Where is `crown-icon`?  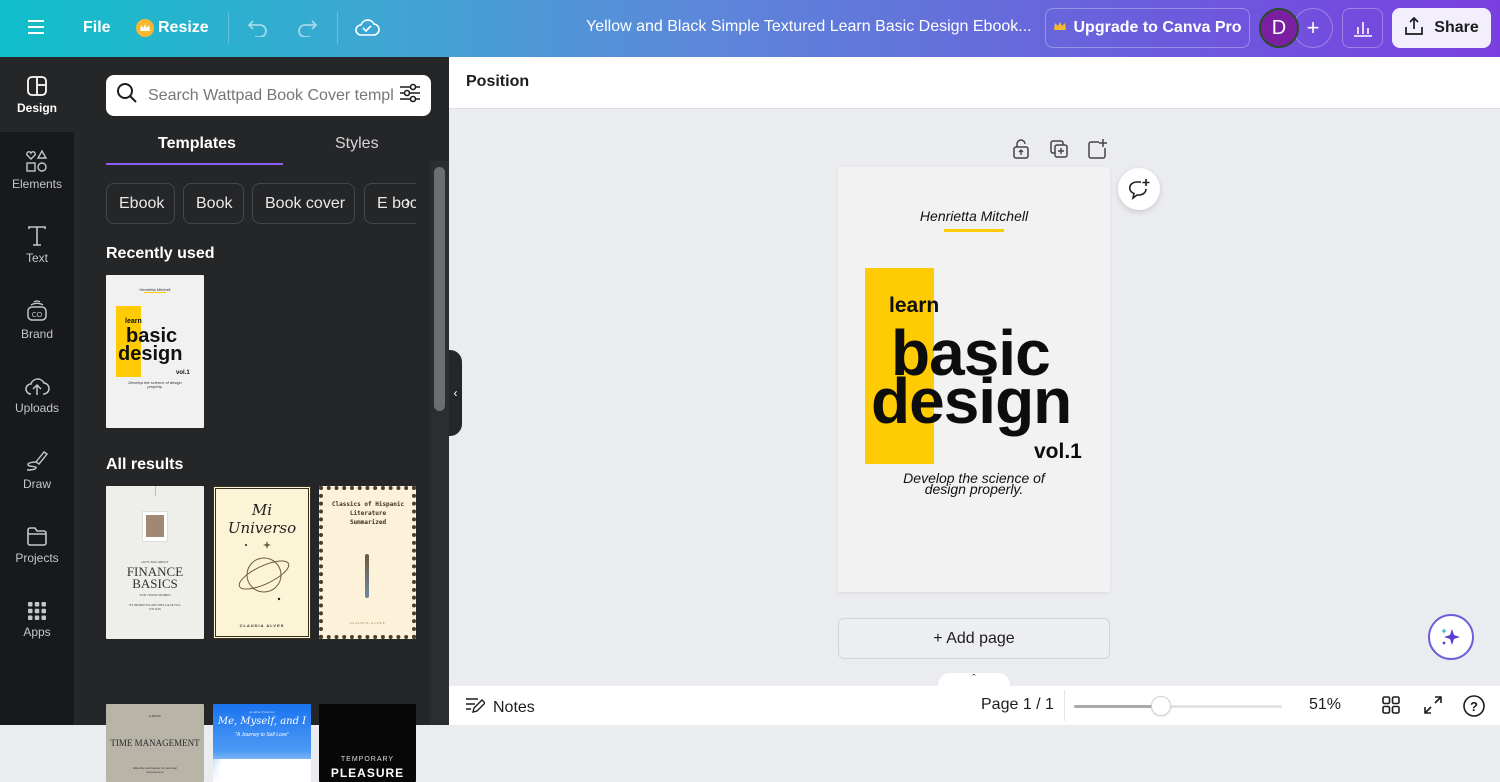 crown-icon is located at coordinates (1060, 28).